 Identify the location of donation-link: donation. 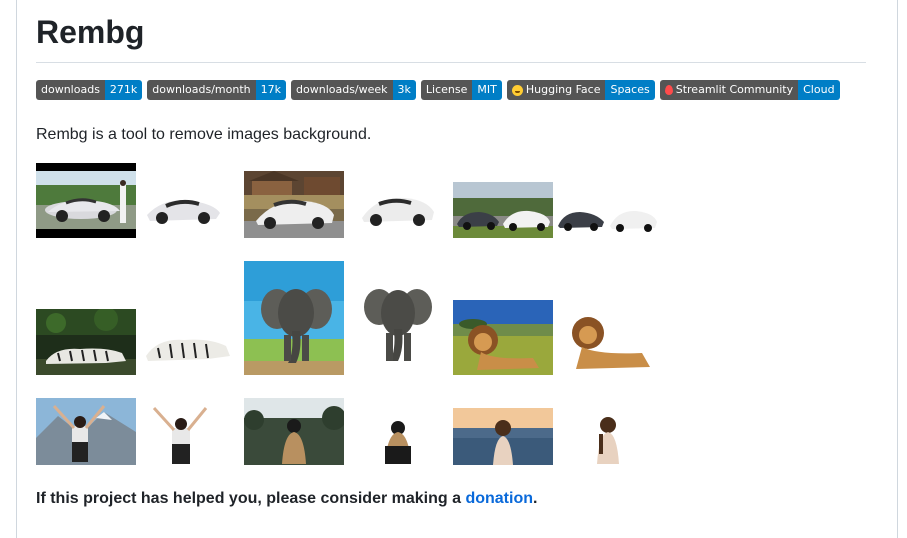
(499, 498).